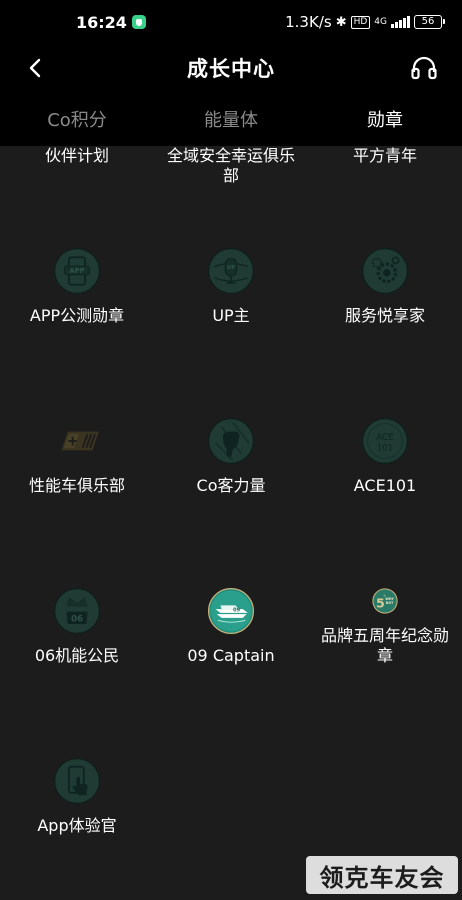  Describe the element at coordinates (231, 241) in the screenshot. I see `medal-item: UP UP主` at that location.